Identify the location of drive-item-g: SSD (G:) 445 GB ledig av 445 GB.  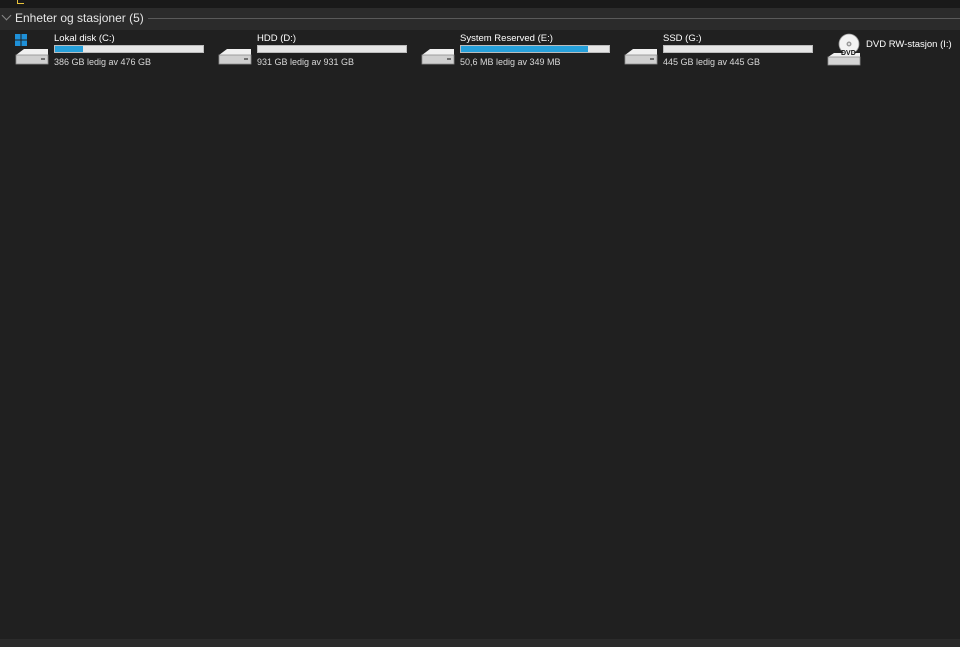
(723, 53).